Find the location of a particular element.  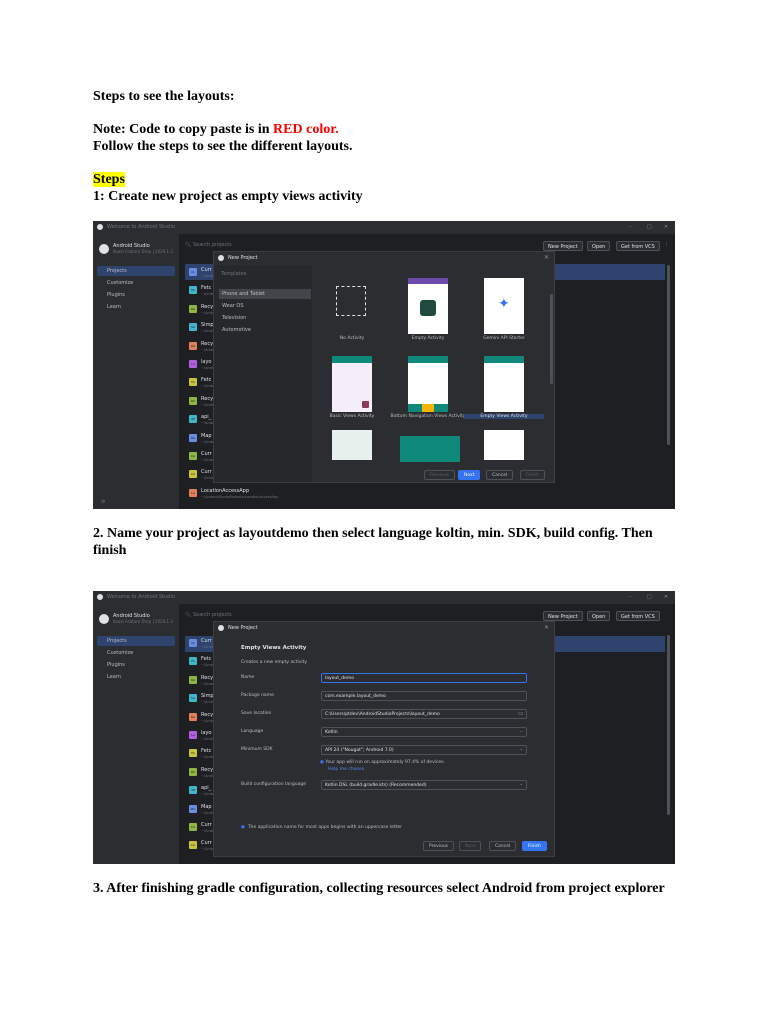

tile-gemini-api-starter: ✦ Gemini API Starter is located at coordinates (504, 307).